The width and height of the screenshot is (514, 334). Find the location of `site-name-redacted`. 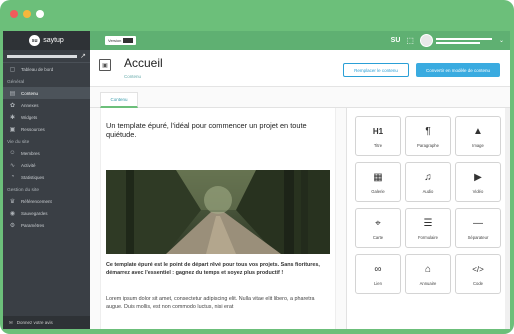

site-name-redacted is located at coordinates (42, 56).